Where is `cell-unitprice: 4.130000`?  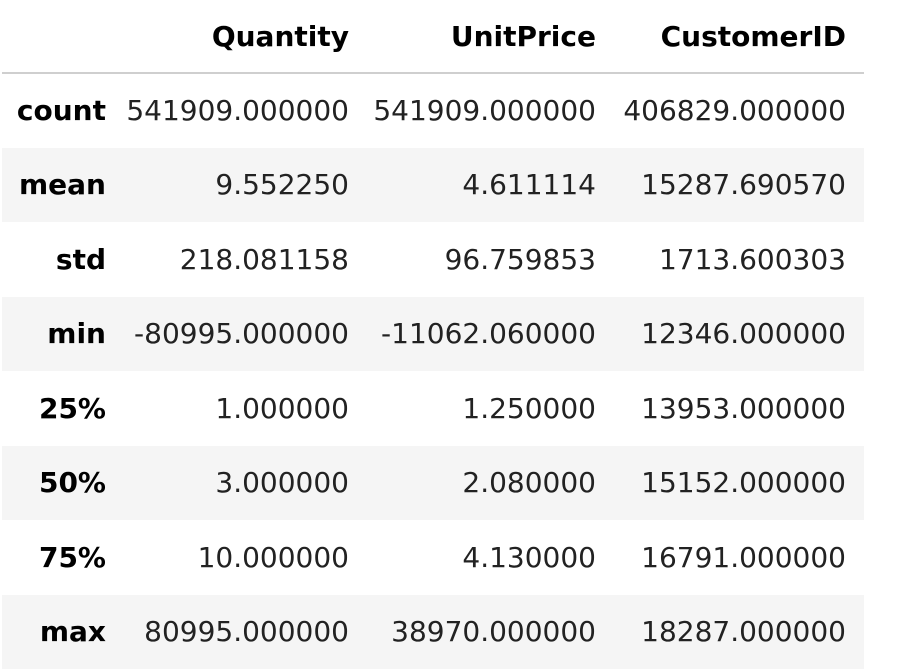 cell-unitprice: 4.130000 is located at coordinates (529, 557).